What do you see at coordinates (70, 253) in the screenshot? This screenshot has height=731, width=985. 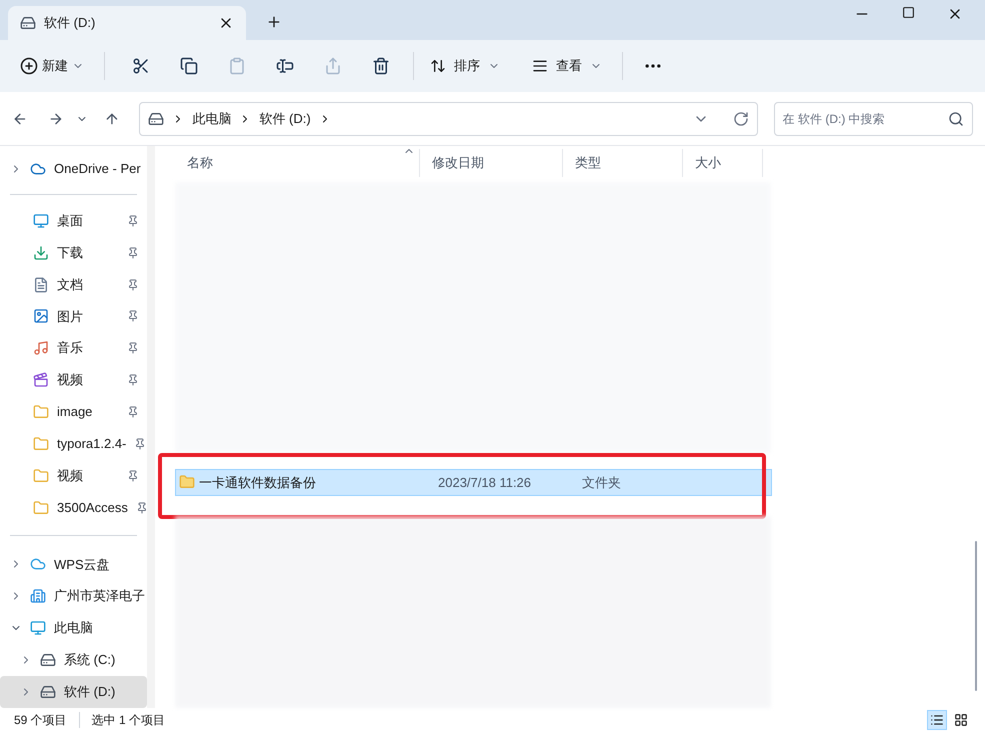 I see `nav-label: 下载` at bounding box center [70, 253].